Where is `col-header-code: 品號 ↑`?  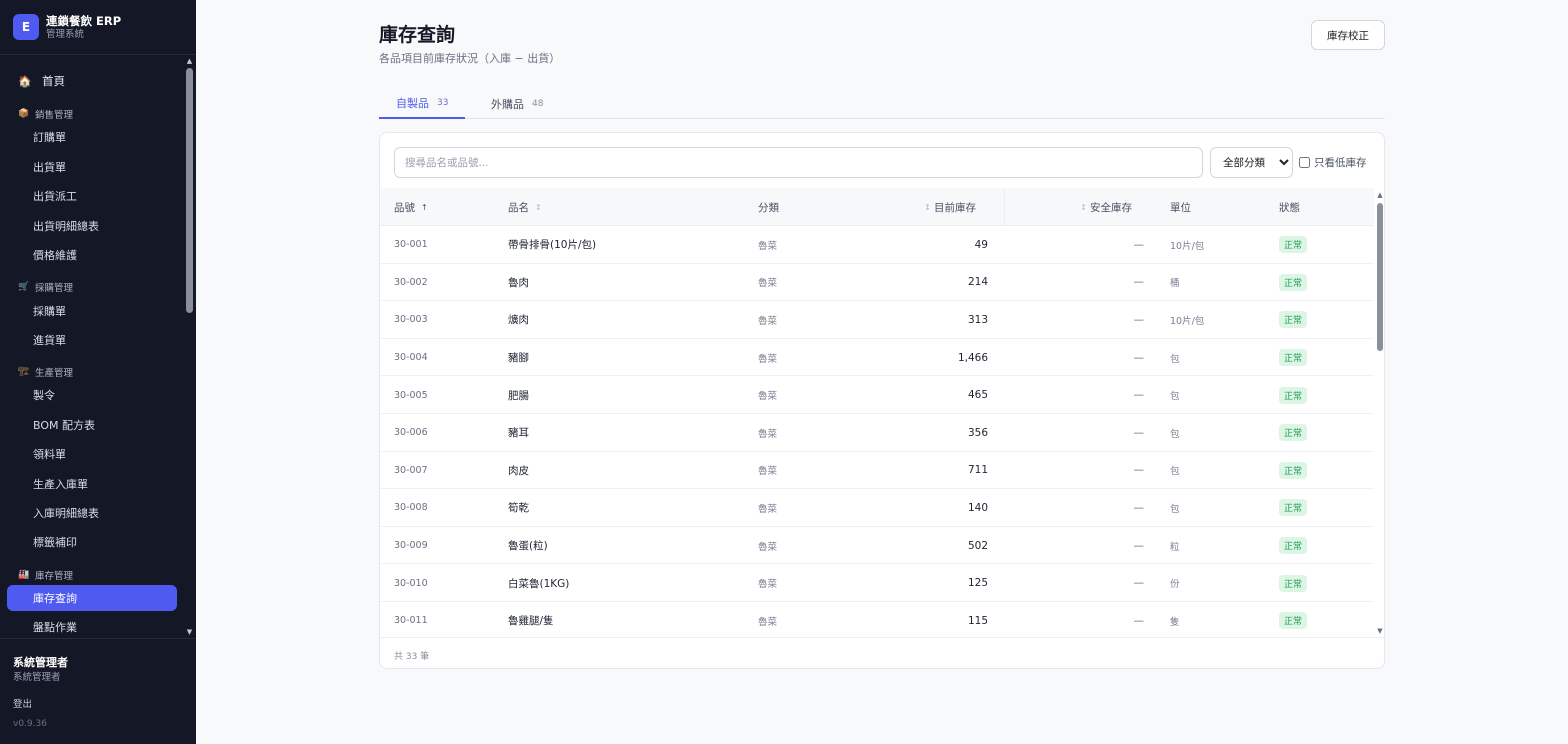 col-header-code: 品號 ↑ is located at coordinates (412, 207).